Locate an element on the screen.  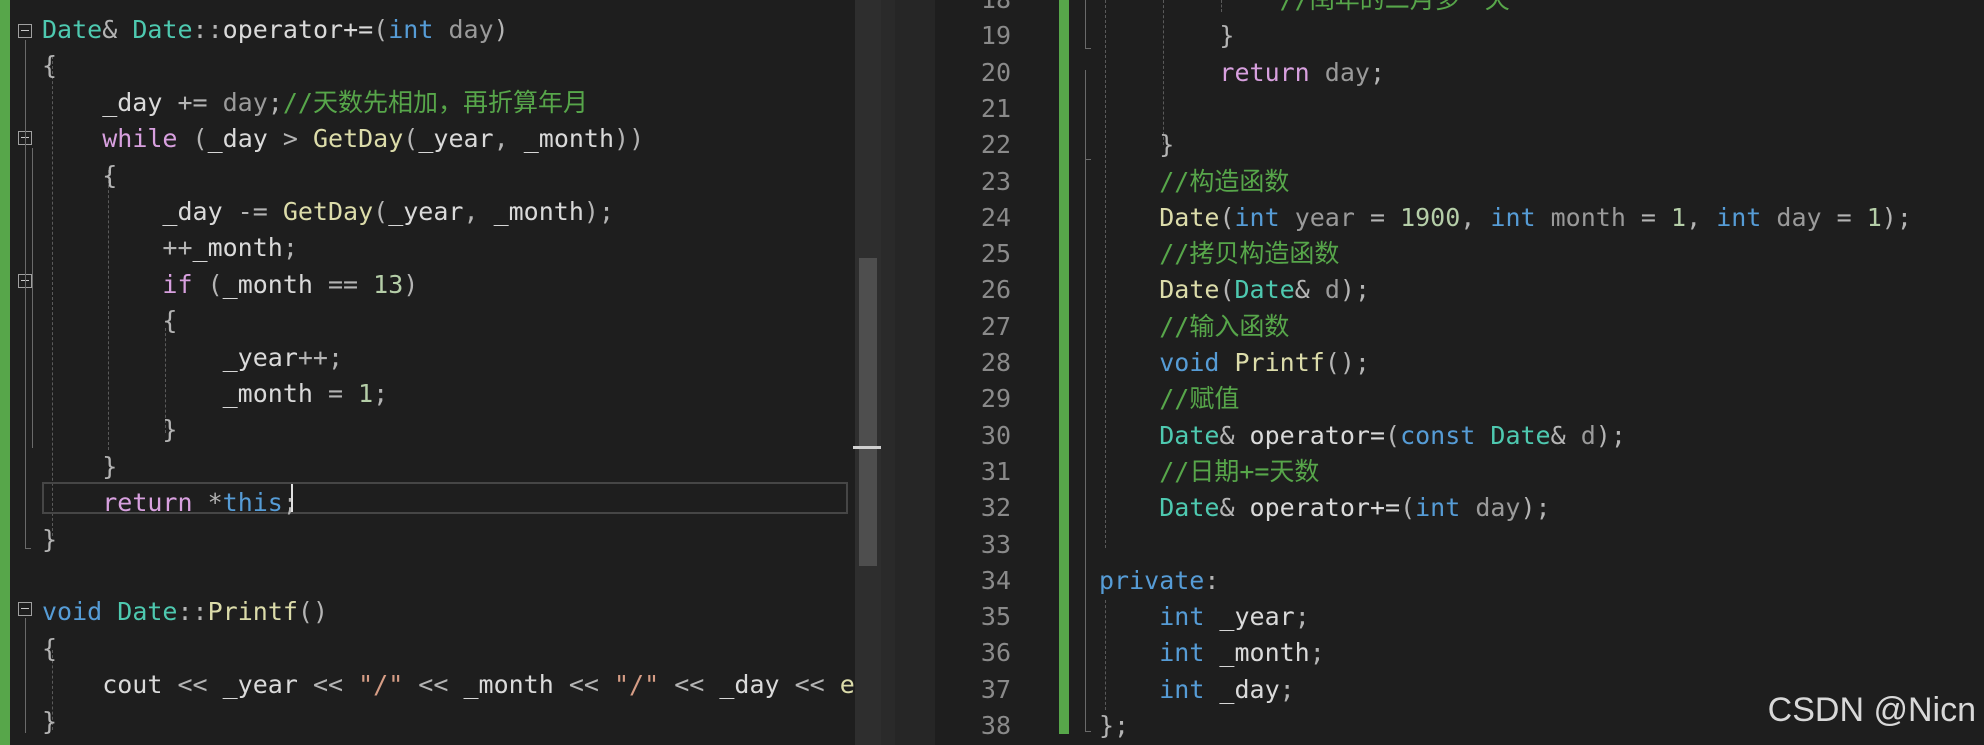
code-line: private: is located at coordinates (1159, 581).